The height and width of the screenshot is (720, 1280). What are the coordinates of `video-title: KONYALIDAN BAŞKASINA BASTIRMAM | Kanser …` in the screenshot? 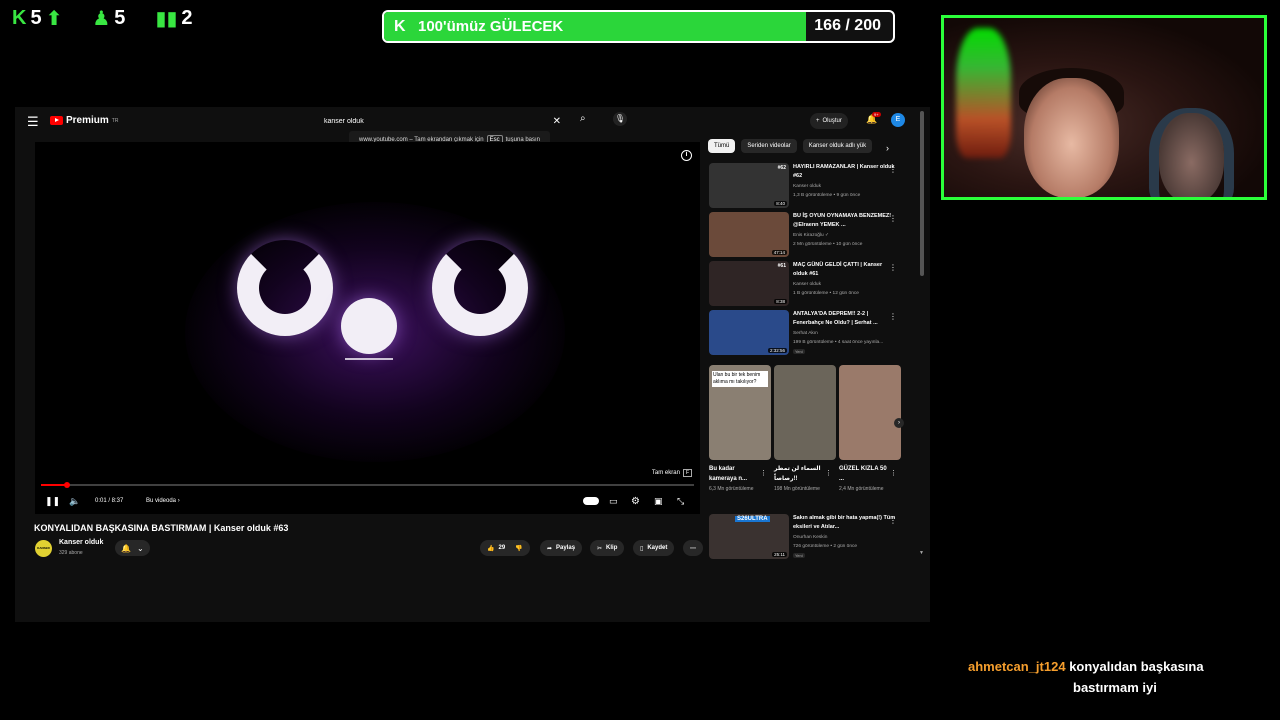 It's located at (161, 528).